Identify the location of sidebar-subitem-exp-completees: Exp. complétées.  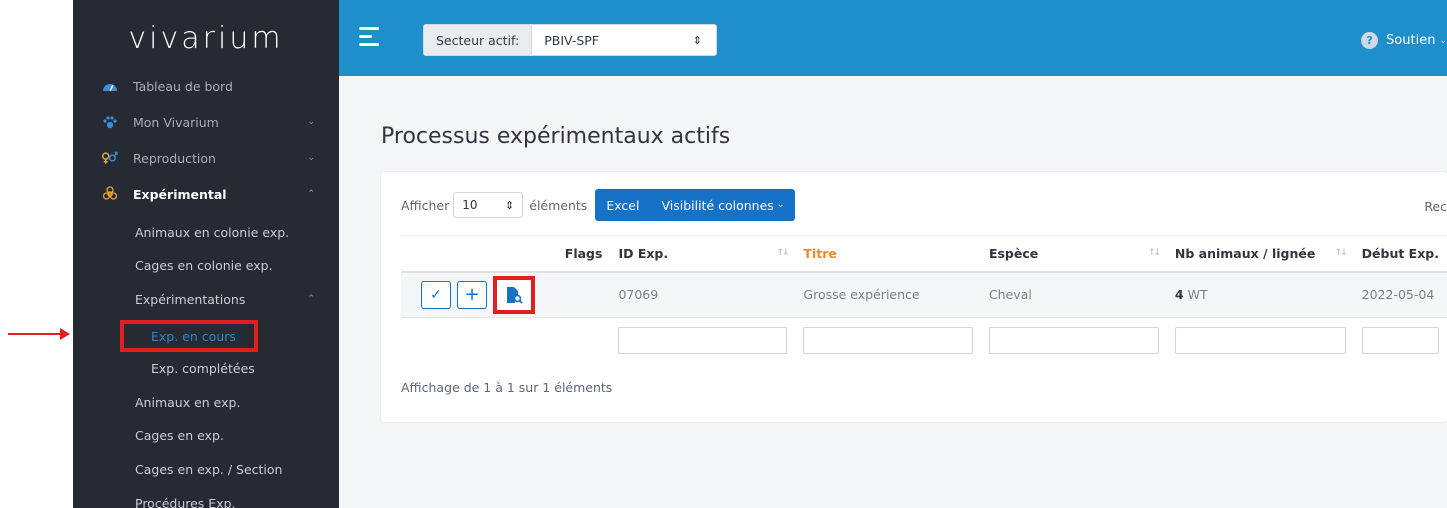
(206, 368).